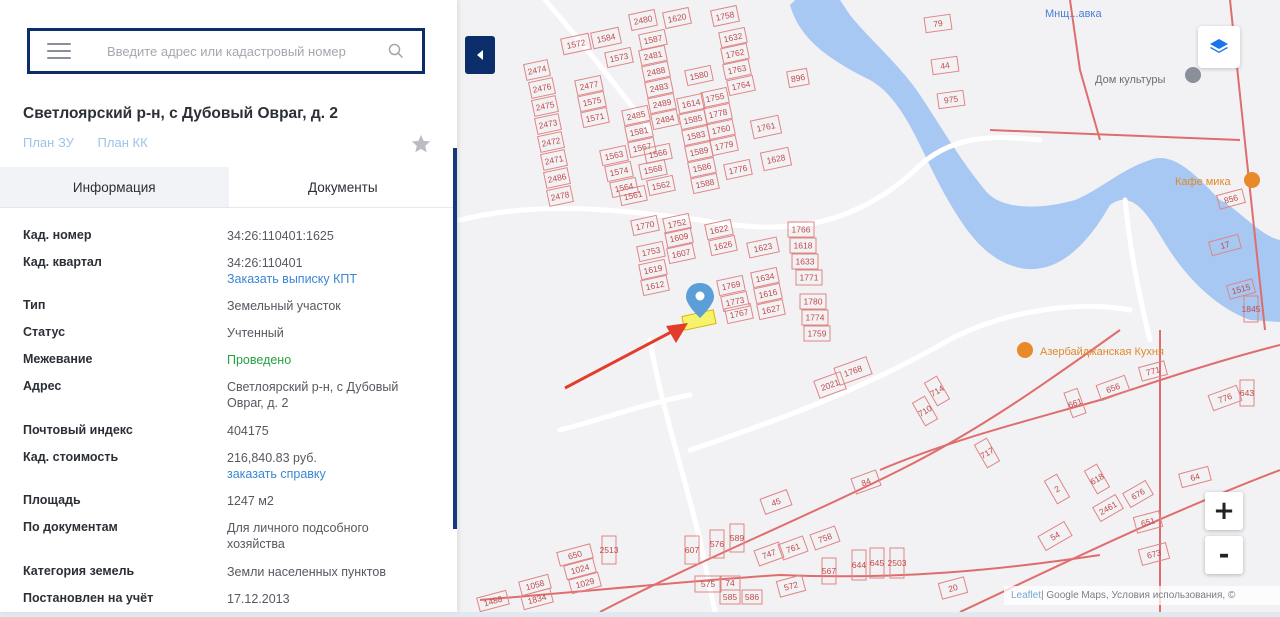  What do you see at coordinates (1073, 14) in the screenshot?
I see `place-label: Мнщ...авка` at bounding box center [1073, 14].